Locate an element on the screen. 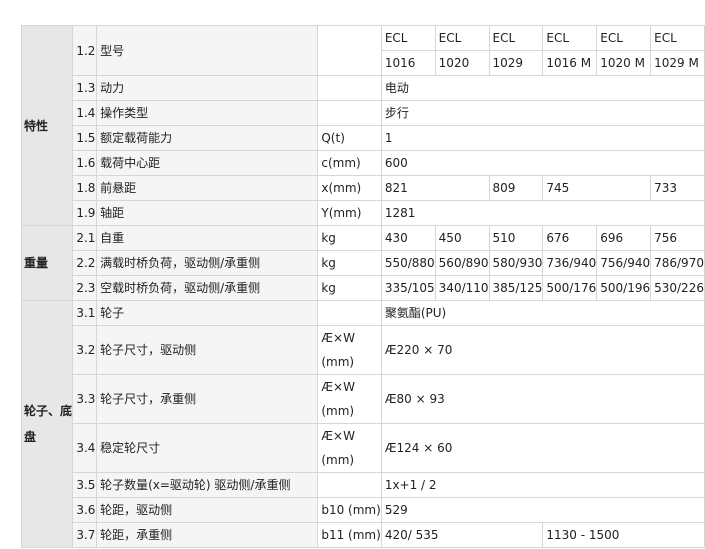 Image resolution: width=705 pixels, height=549 pixels. model-number: 1029 is located at coordinates (516, 63).